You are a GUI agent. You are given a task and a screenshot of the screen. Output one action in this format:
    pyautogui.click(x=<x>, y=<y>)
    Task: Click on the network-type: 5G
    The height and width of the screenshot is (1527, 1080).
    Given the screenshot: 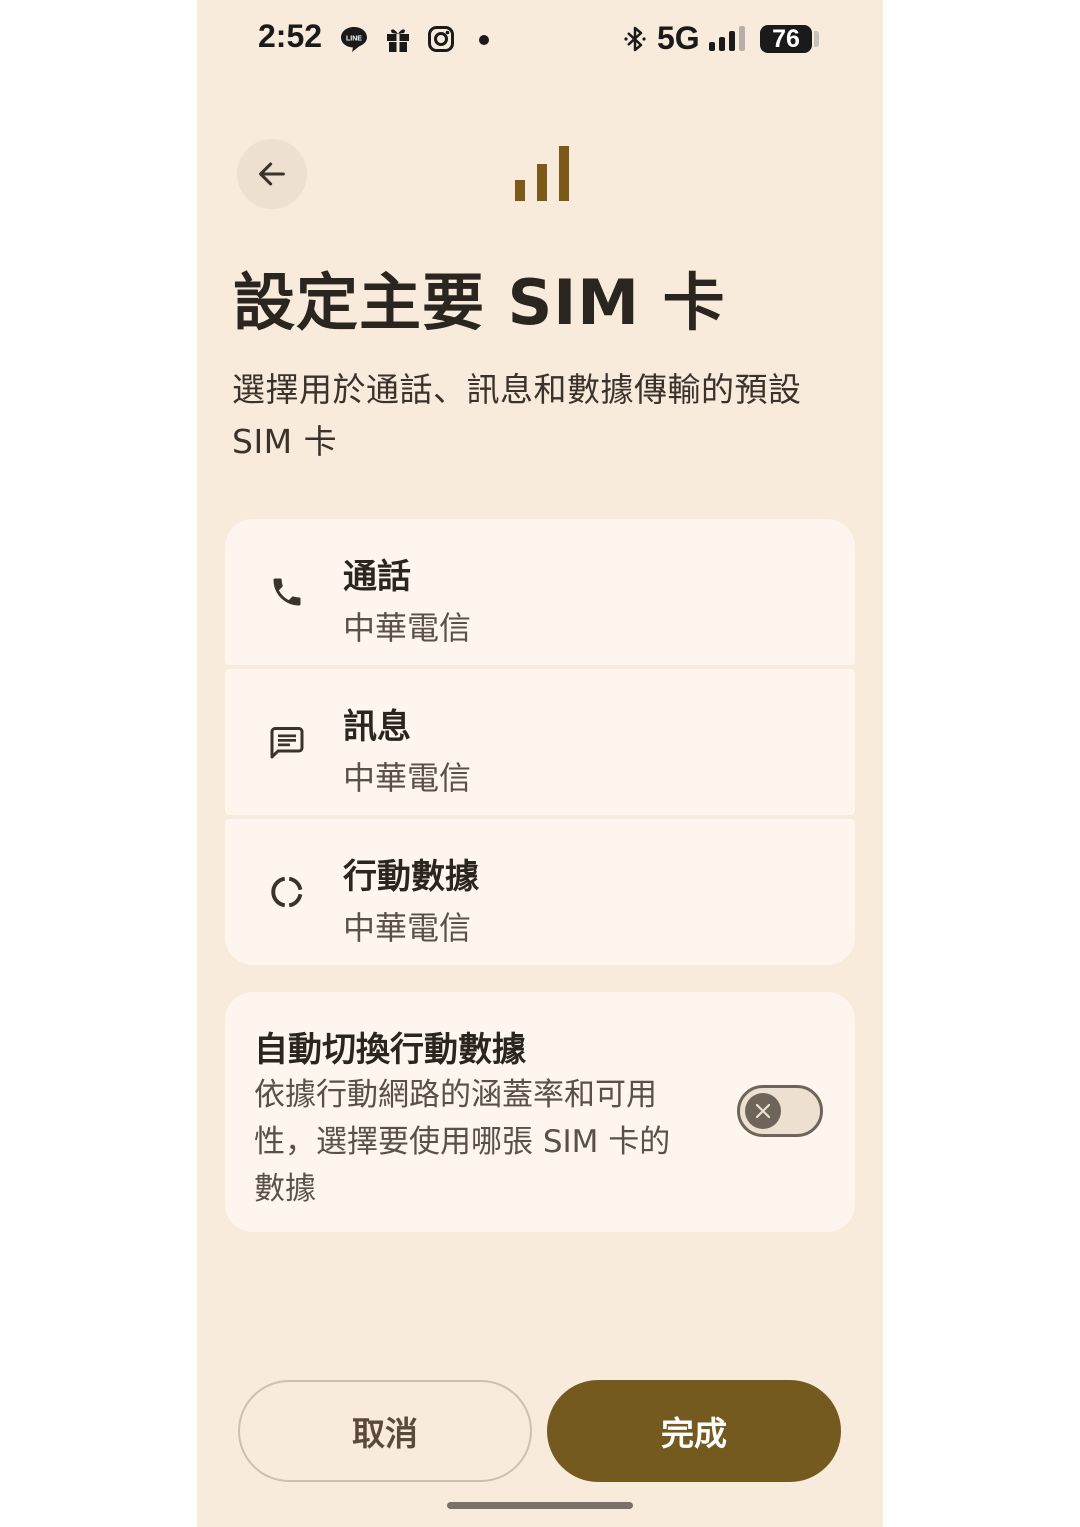 What is the action you would take?
    pyautogui.click(x=678, y=38)
    